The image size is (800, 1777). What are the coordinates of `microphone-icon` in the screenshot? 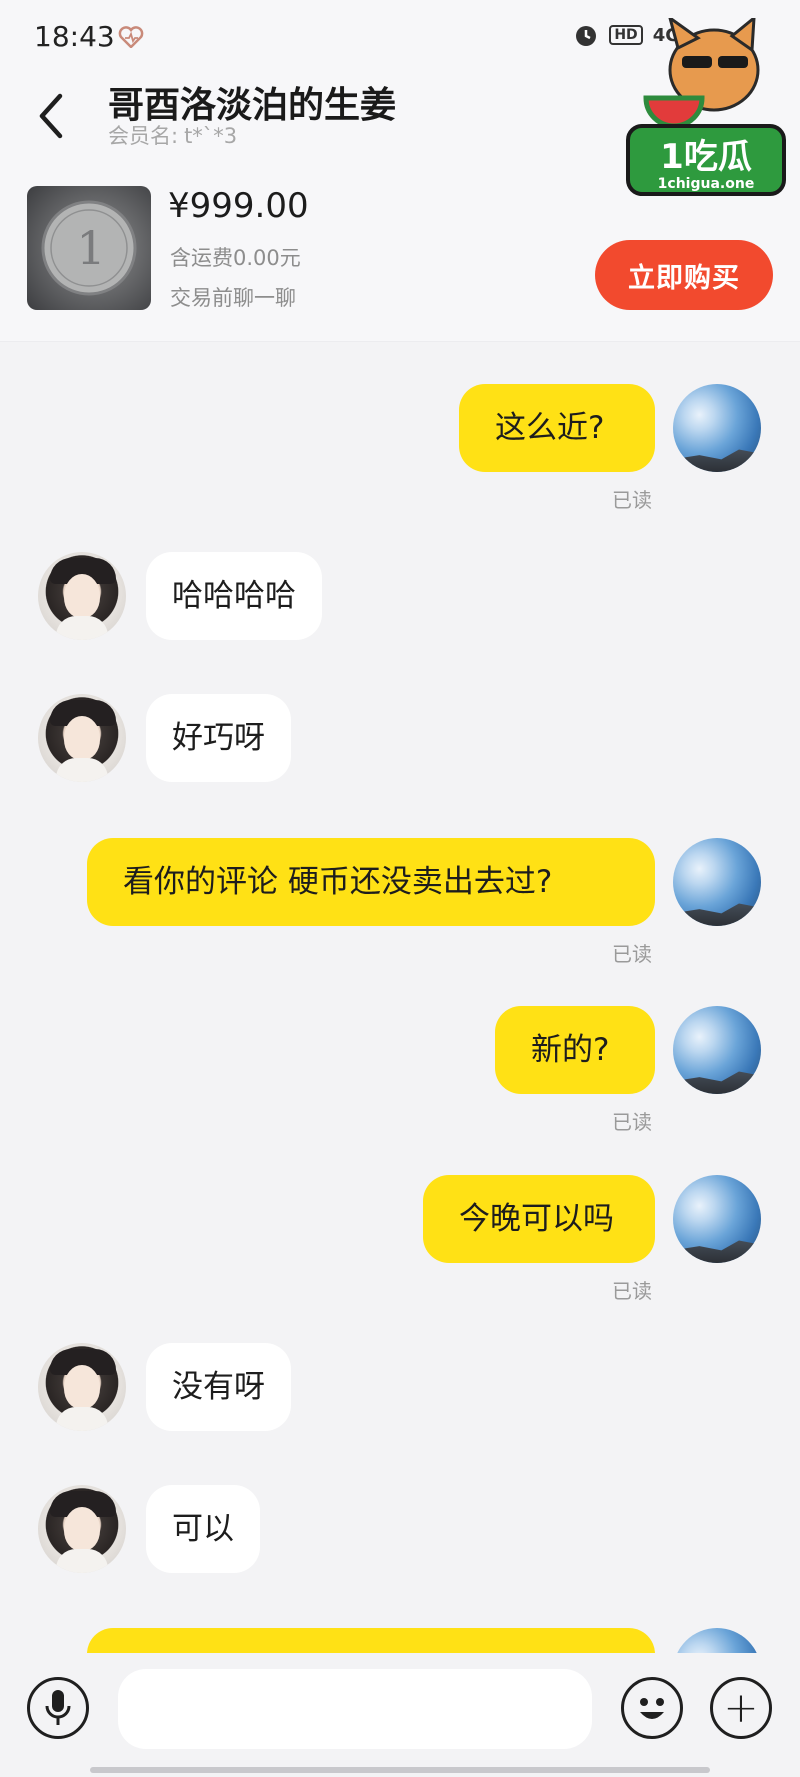 It's located at (58, 1707).